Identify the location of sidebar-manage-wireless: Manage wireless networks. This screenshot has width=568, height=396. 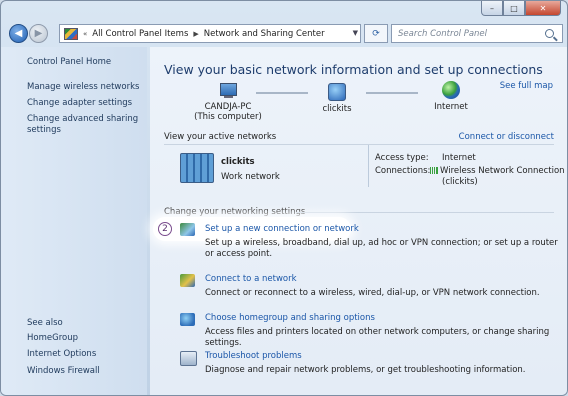
(83, 87).